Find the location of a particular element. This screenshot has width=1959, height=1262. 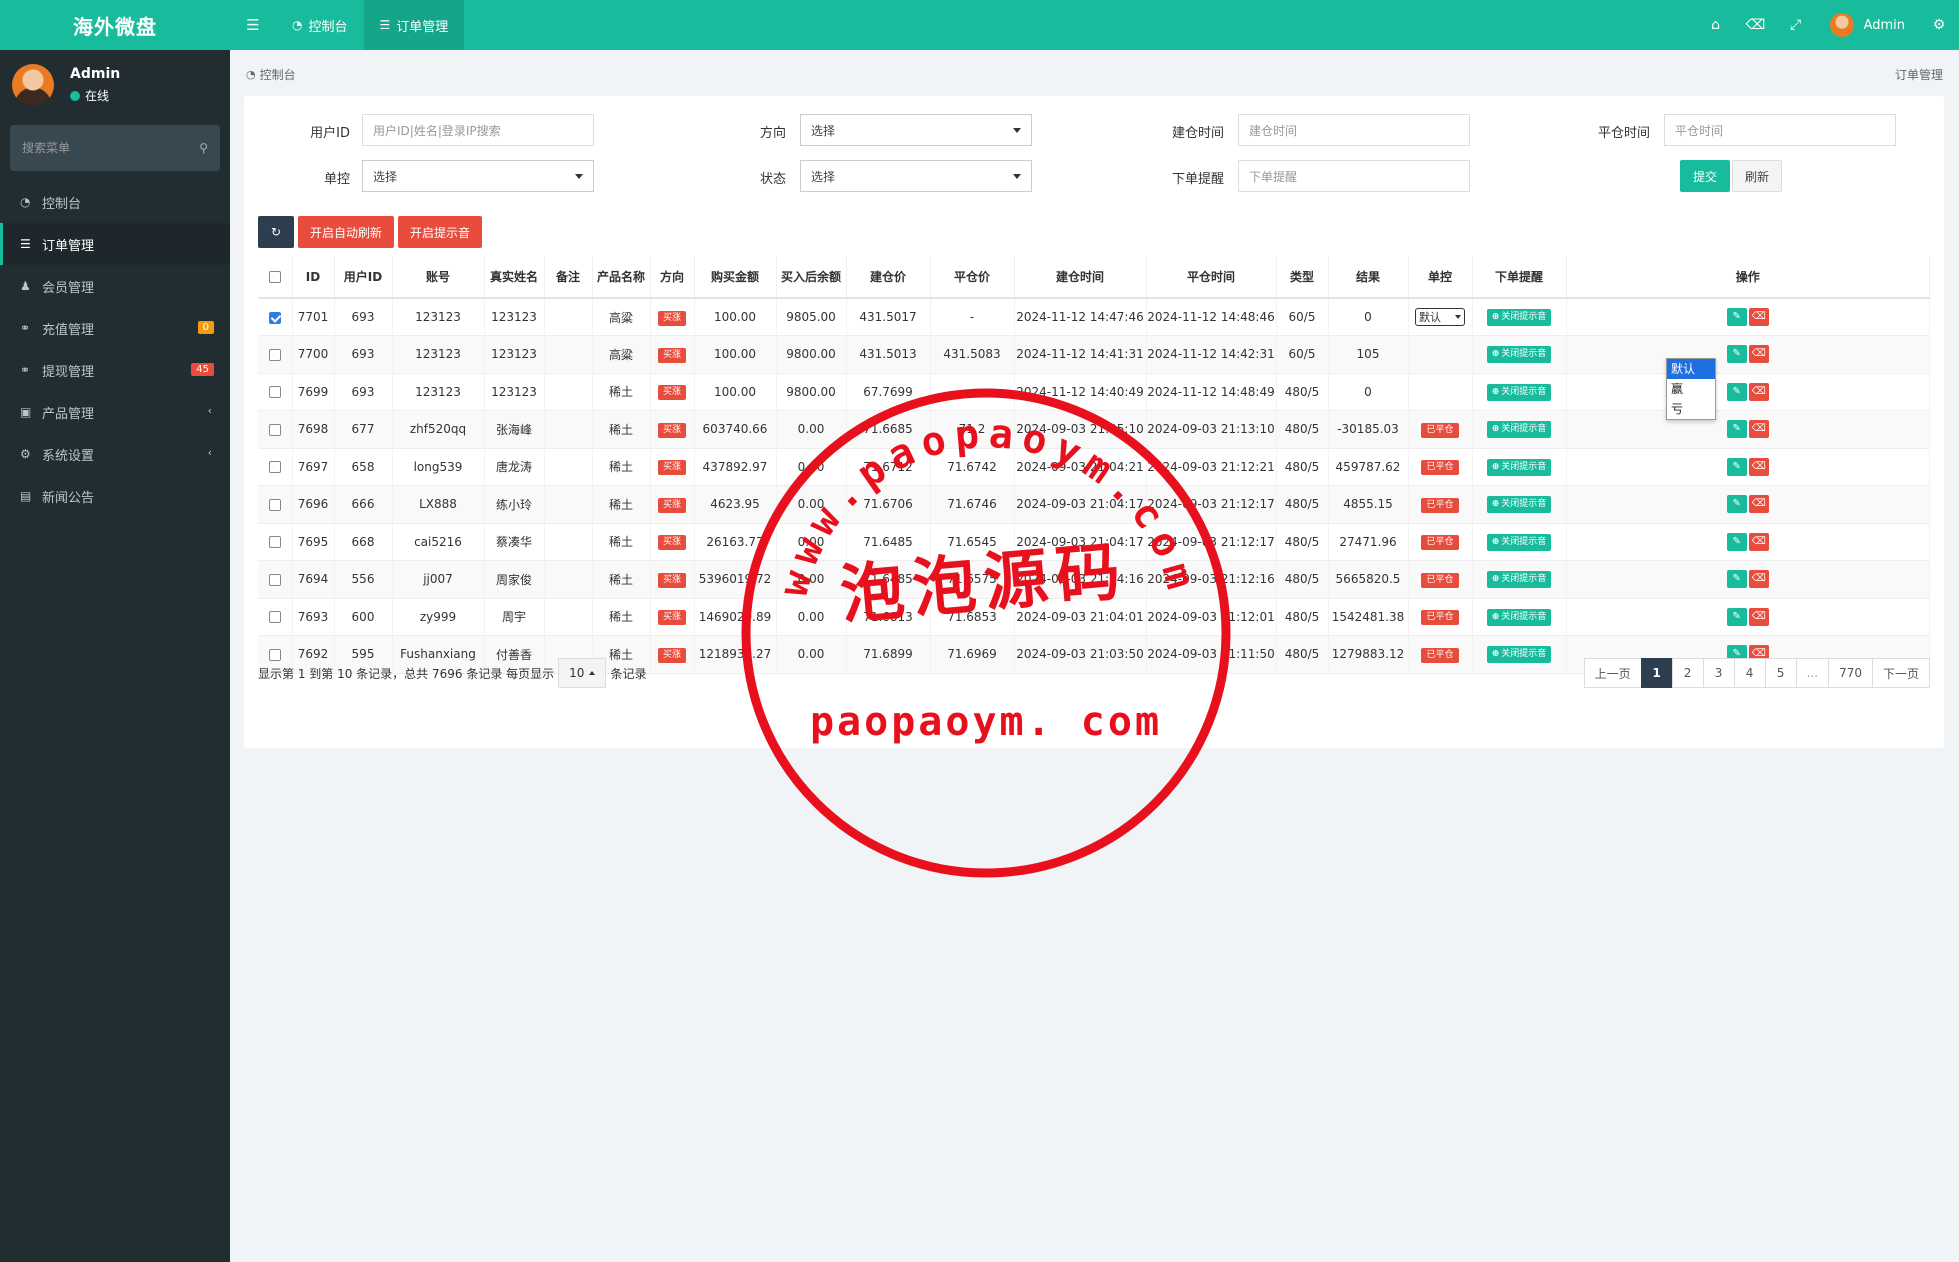

col-header: 下单提醒 is located at coordinates (1519, 277).